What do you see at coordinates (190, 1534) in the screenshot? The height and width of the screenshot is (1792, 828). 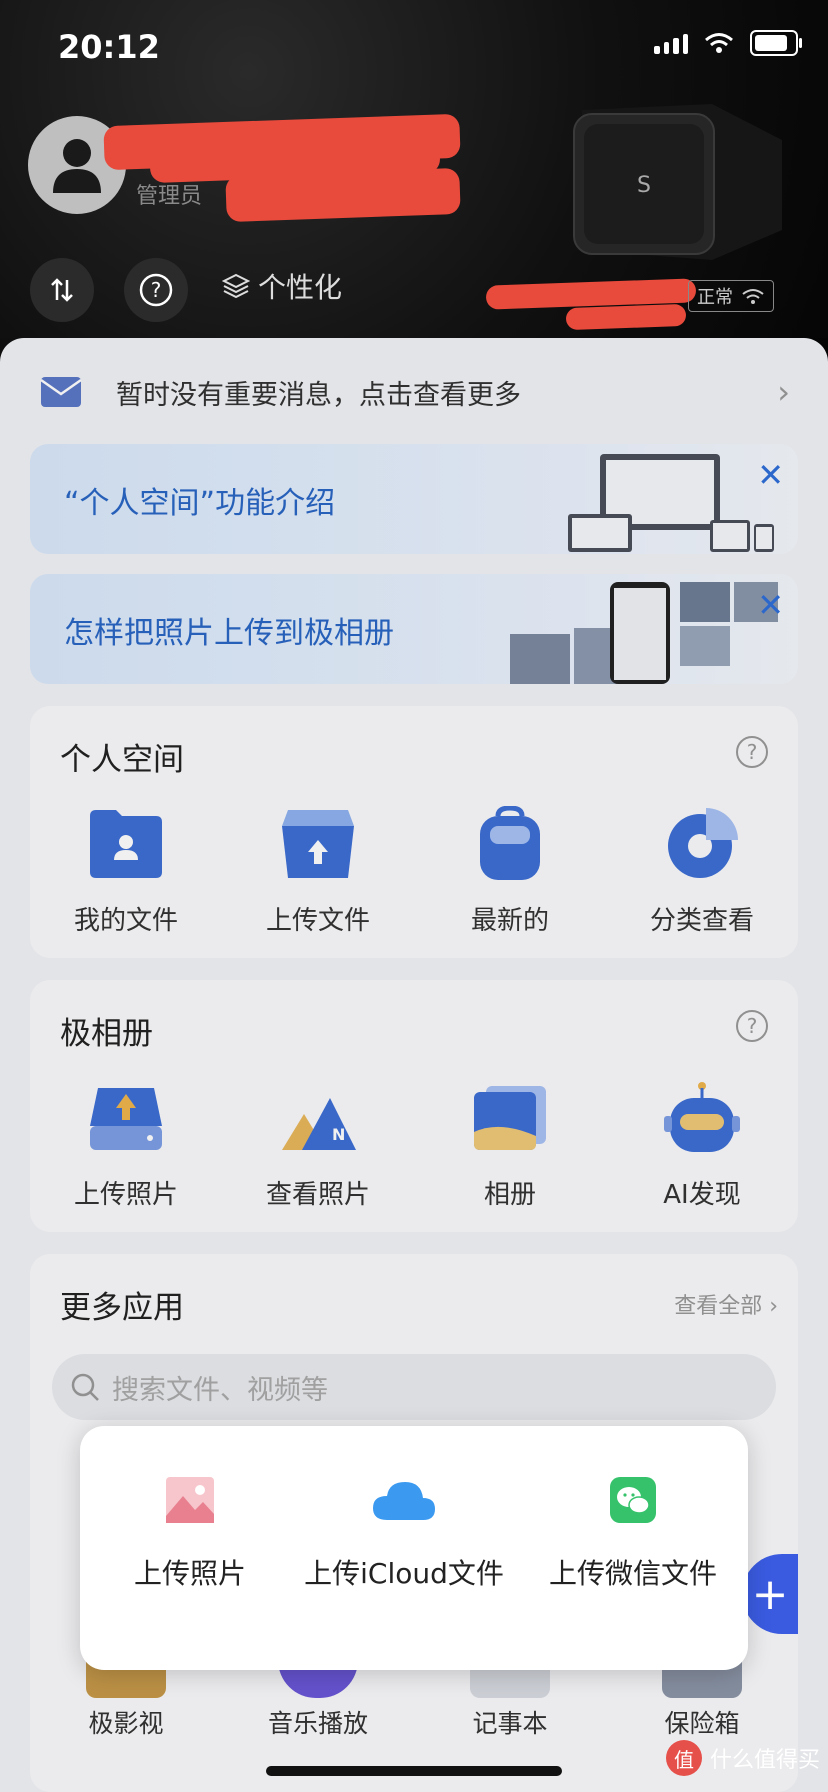 I see `upload-photo-option: 上传照片` at bounding box center [190, 1534].